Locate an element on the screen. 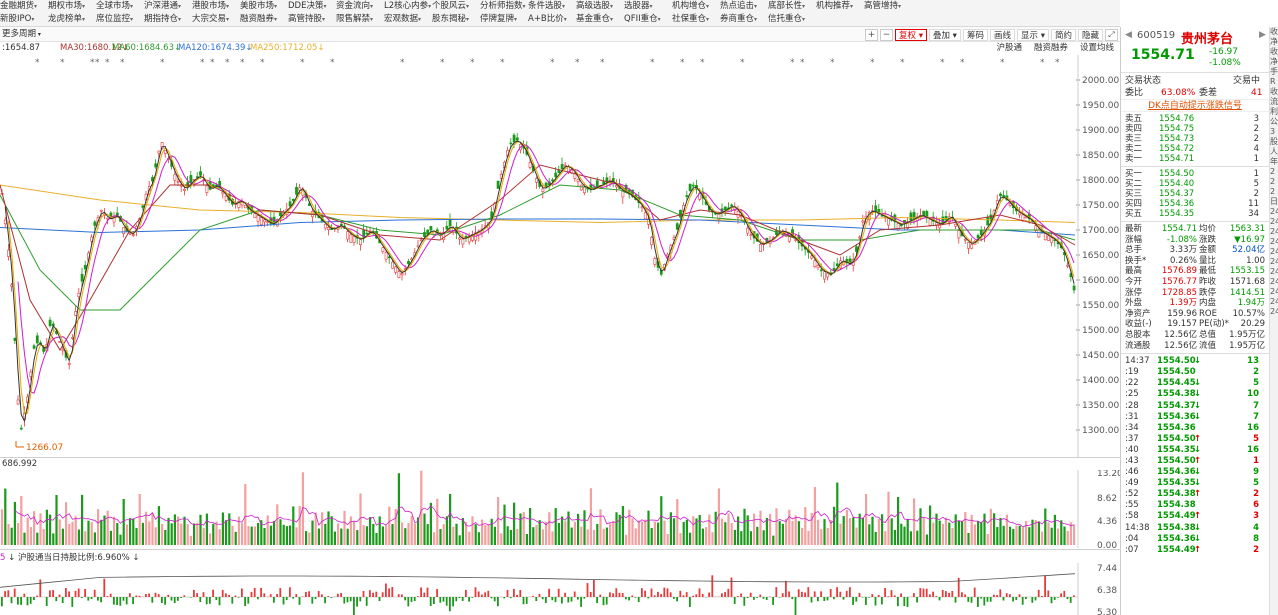  zoom-in-button: + is located at coordinates (871, 34).